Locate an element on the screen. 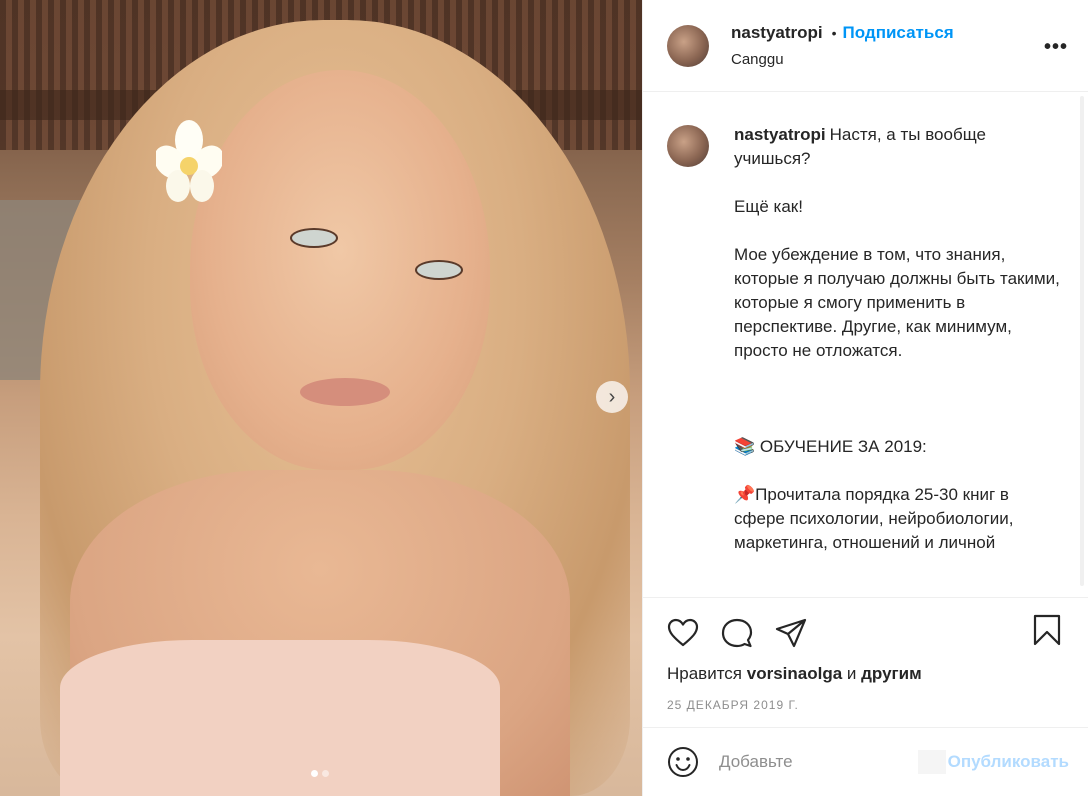  post-header-meta: nastyatropi • Подписаться Canggu is located at coordinates (842, 45).